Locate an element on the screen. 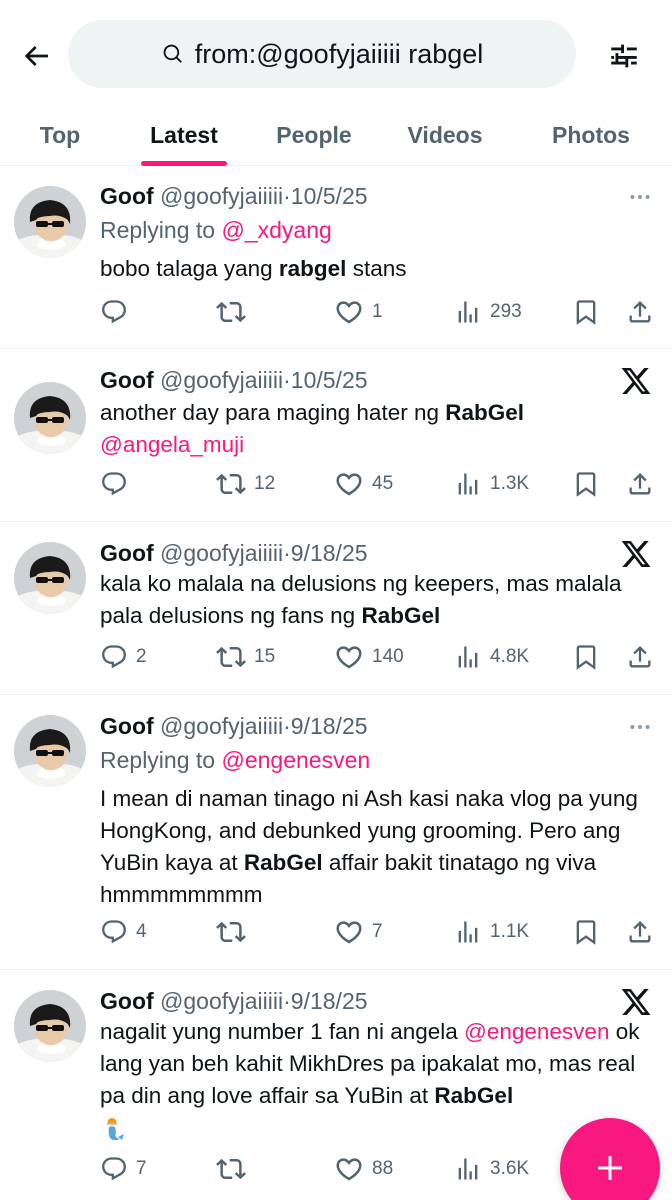 The width and height of the screenshot is (672, 1200). share-icon is located at coordinates (640, 657).